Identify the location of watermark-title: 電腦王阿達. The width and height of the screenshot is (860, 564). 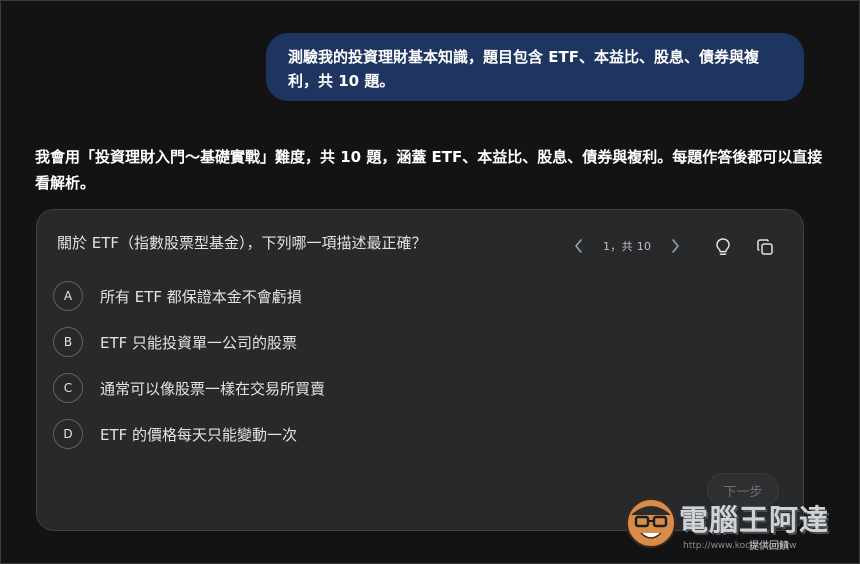
(754, 520).